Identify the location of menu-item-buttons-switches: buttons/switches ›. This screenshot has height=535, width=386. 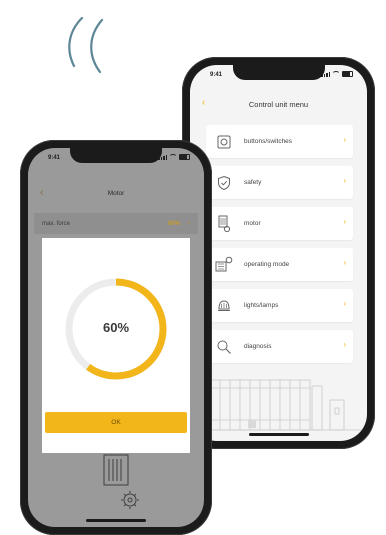
(279, 141).